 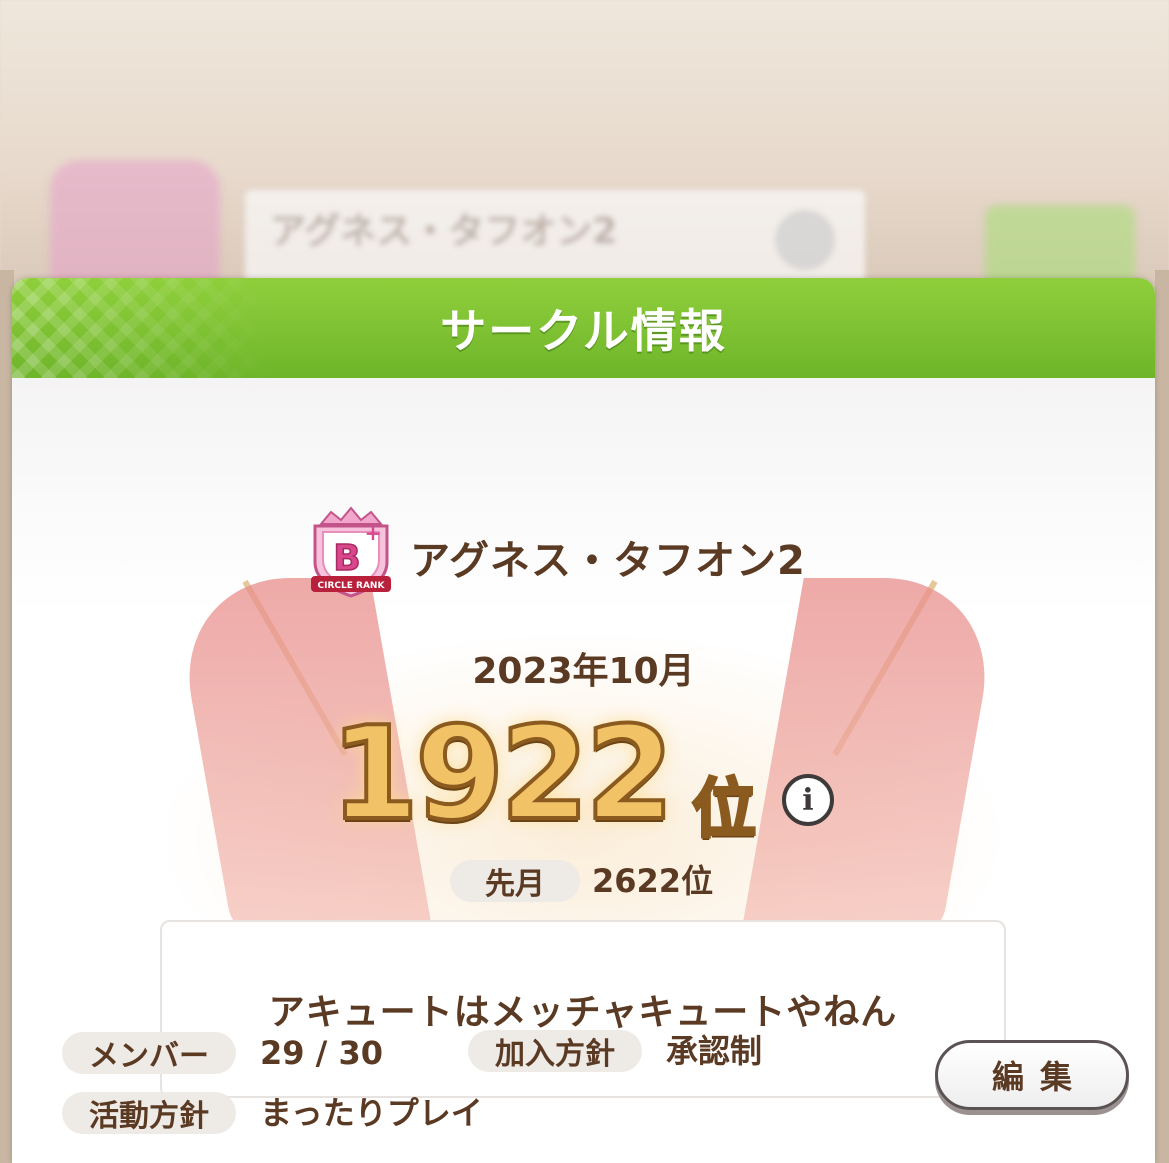 What do you see at coordinates (149, 1113) in the screenshot?
I see `activity-policy-label: 活動方針` at bounding box center [149, 1113].